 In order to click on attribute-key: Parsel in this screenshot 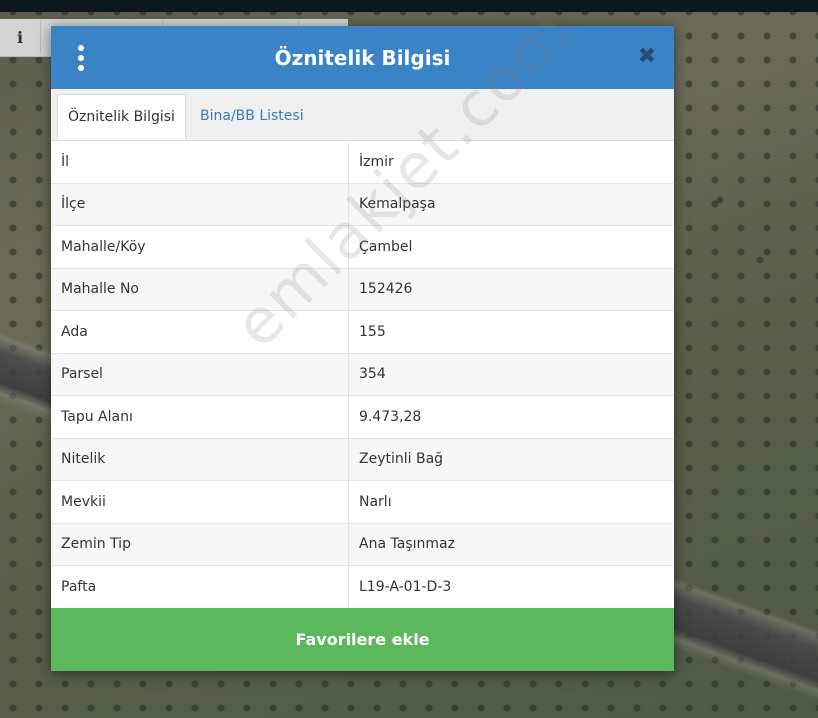, I will do `click(200, 374)`.